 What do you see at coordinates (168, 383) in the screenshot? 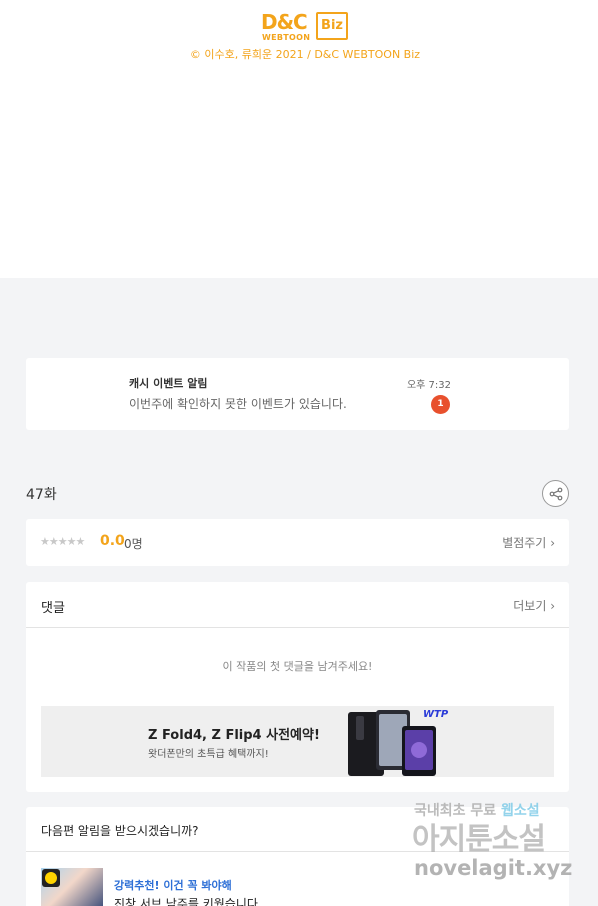
I see `notification-title: 캐시 이벤트 알림` at bounding box center [168, 383].